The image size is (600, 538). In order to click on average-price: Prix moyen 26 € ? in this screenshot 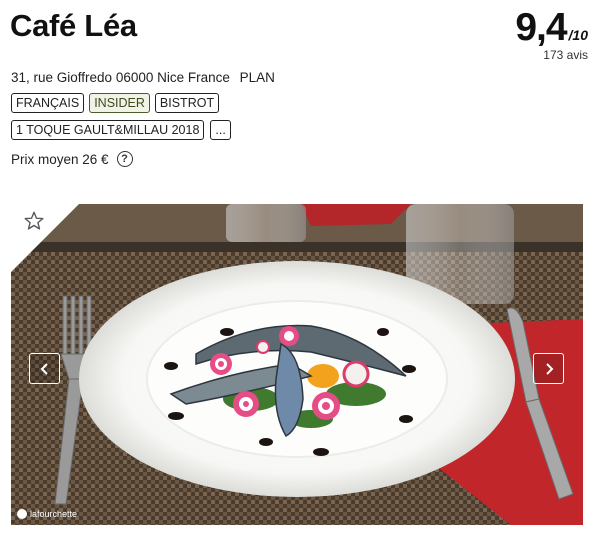, I will do `click(72, 159)`.